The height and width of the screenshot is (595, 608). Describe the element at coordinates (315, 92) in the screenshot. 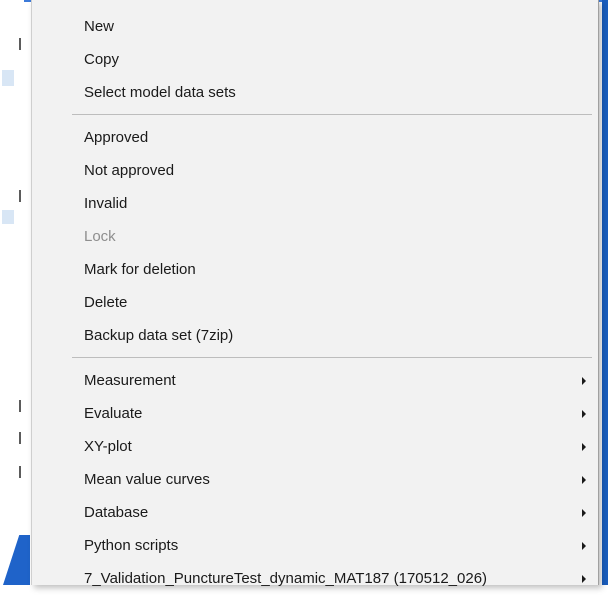

I see `menu-item-select-model-data-sets: Select model data sets` at that location.